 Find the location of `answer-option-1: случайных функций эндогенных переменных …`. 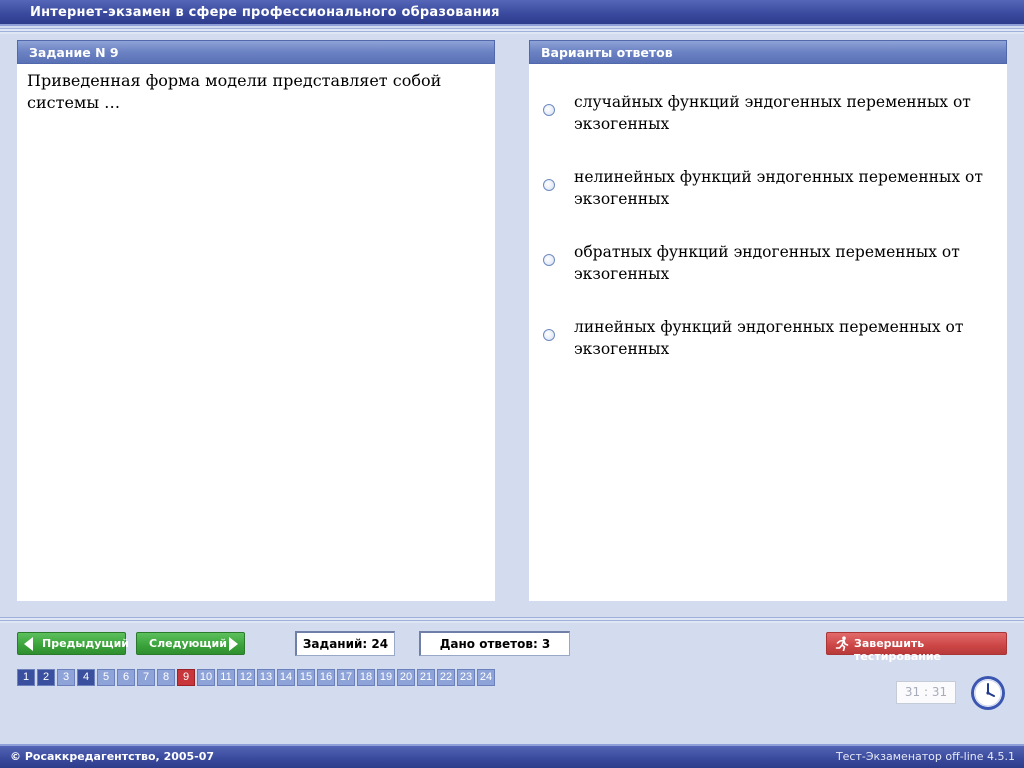

answer-option-1: случайных функций эндогенных переменных … is located at coordinates (768, 116).